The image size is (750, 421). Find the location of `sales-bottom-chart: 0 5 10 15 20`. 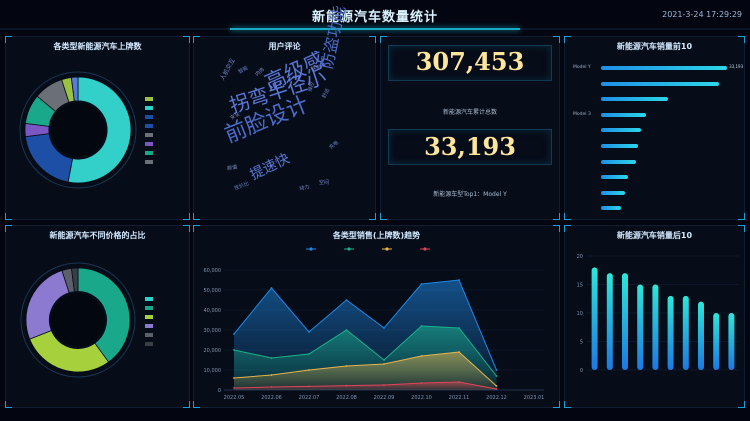

sales-bottom-chart: 0 5 10 15 20 is located at coordinates (658, 314).